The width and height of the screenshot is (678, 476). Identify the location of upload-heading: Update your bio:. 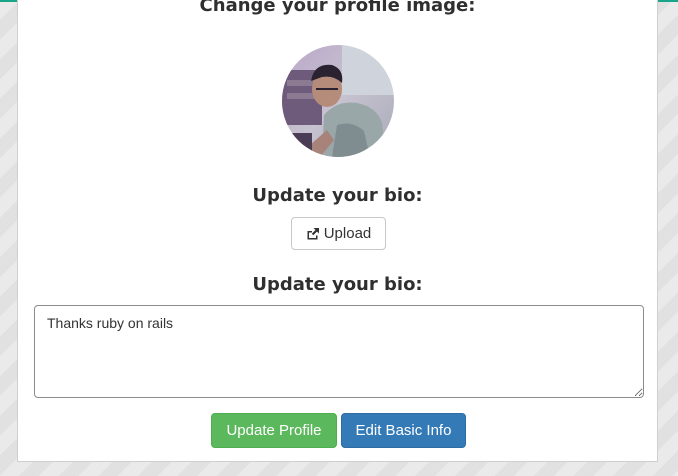
(337, 195).